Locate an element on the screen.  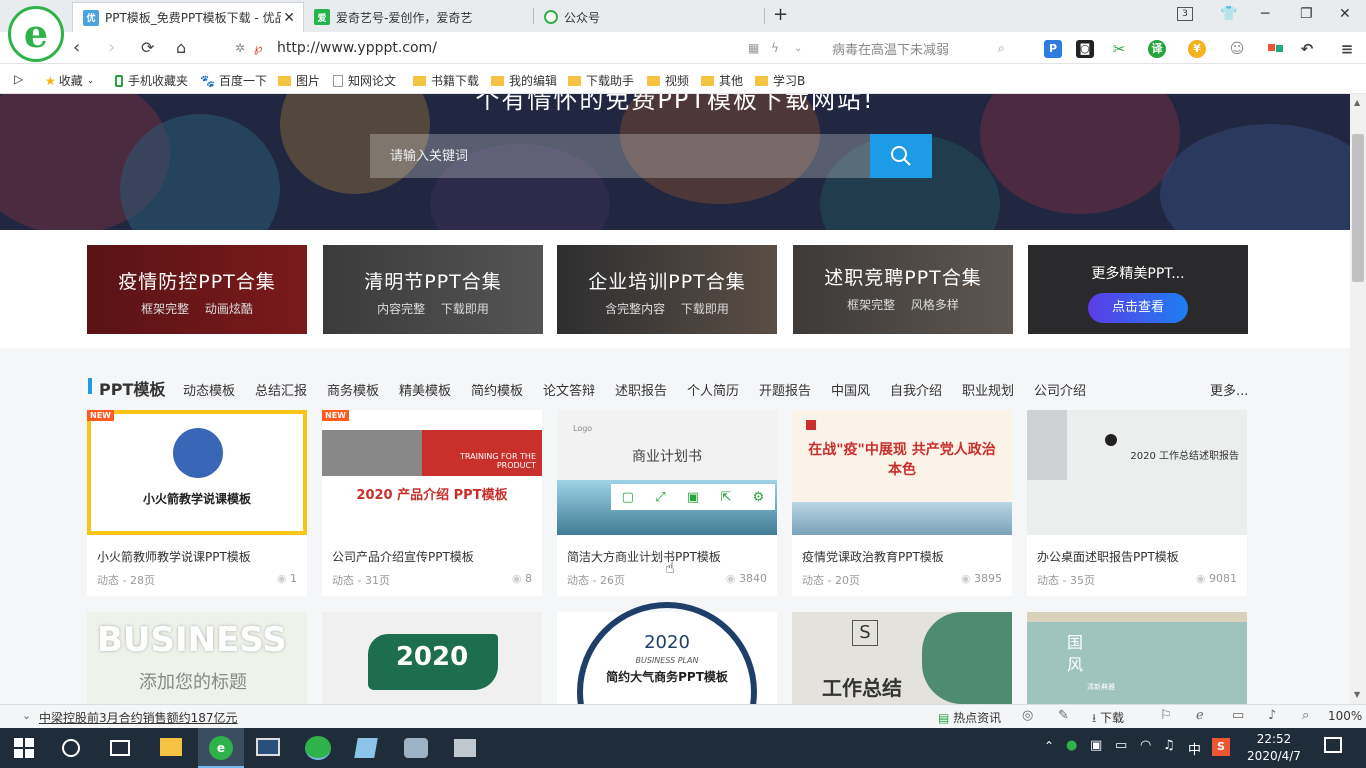
template-thumbnail: Logo 商业计划书 ▢ ⤢ ▣ ⇱ ⚙ is located at coordinates (667, 472).